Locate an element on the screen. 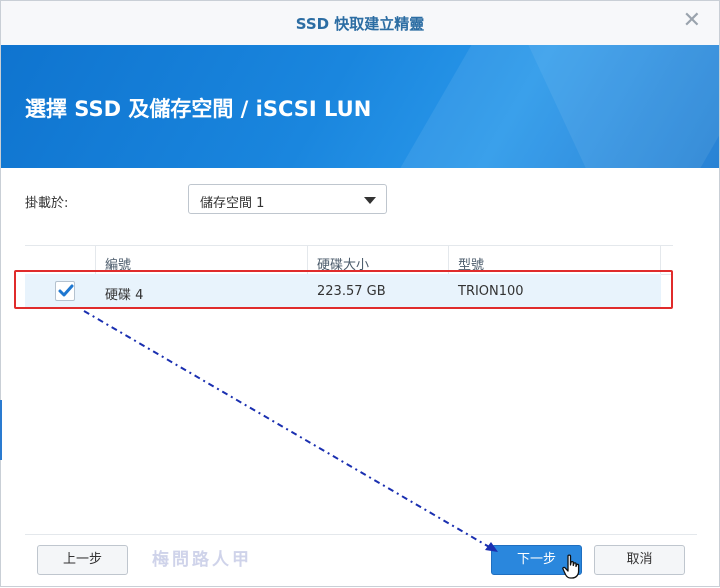 Image resolution: width=720 pixels, height=588 pixels. hand-cursor-icon is located at coordinates (571, 566).